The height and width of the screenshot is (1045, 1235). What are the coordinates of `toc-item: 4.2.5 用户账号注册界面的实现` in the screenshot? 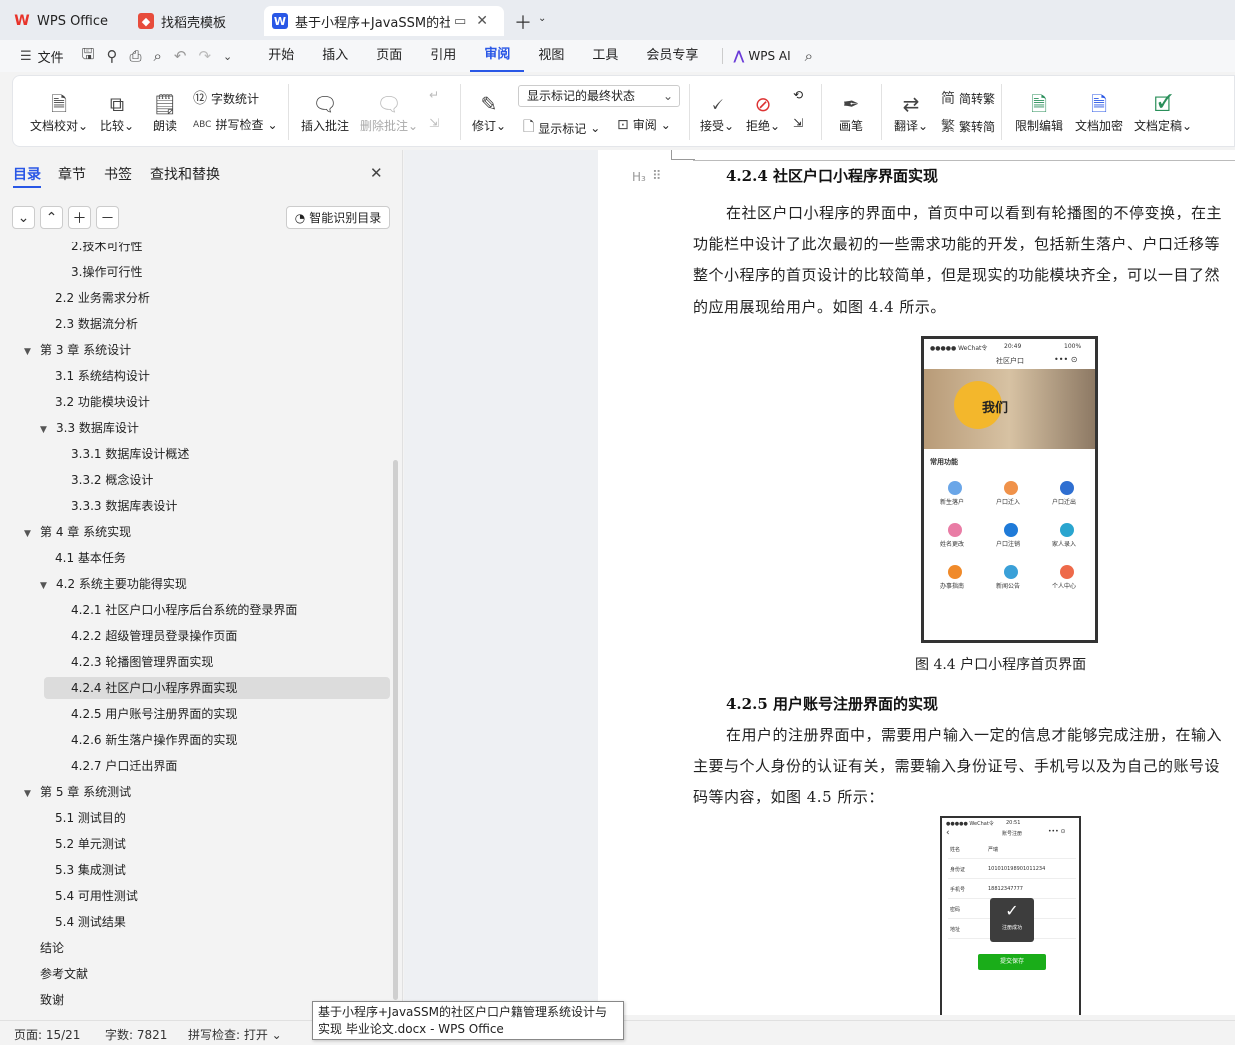 It's located at (154, 714).